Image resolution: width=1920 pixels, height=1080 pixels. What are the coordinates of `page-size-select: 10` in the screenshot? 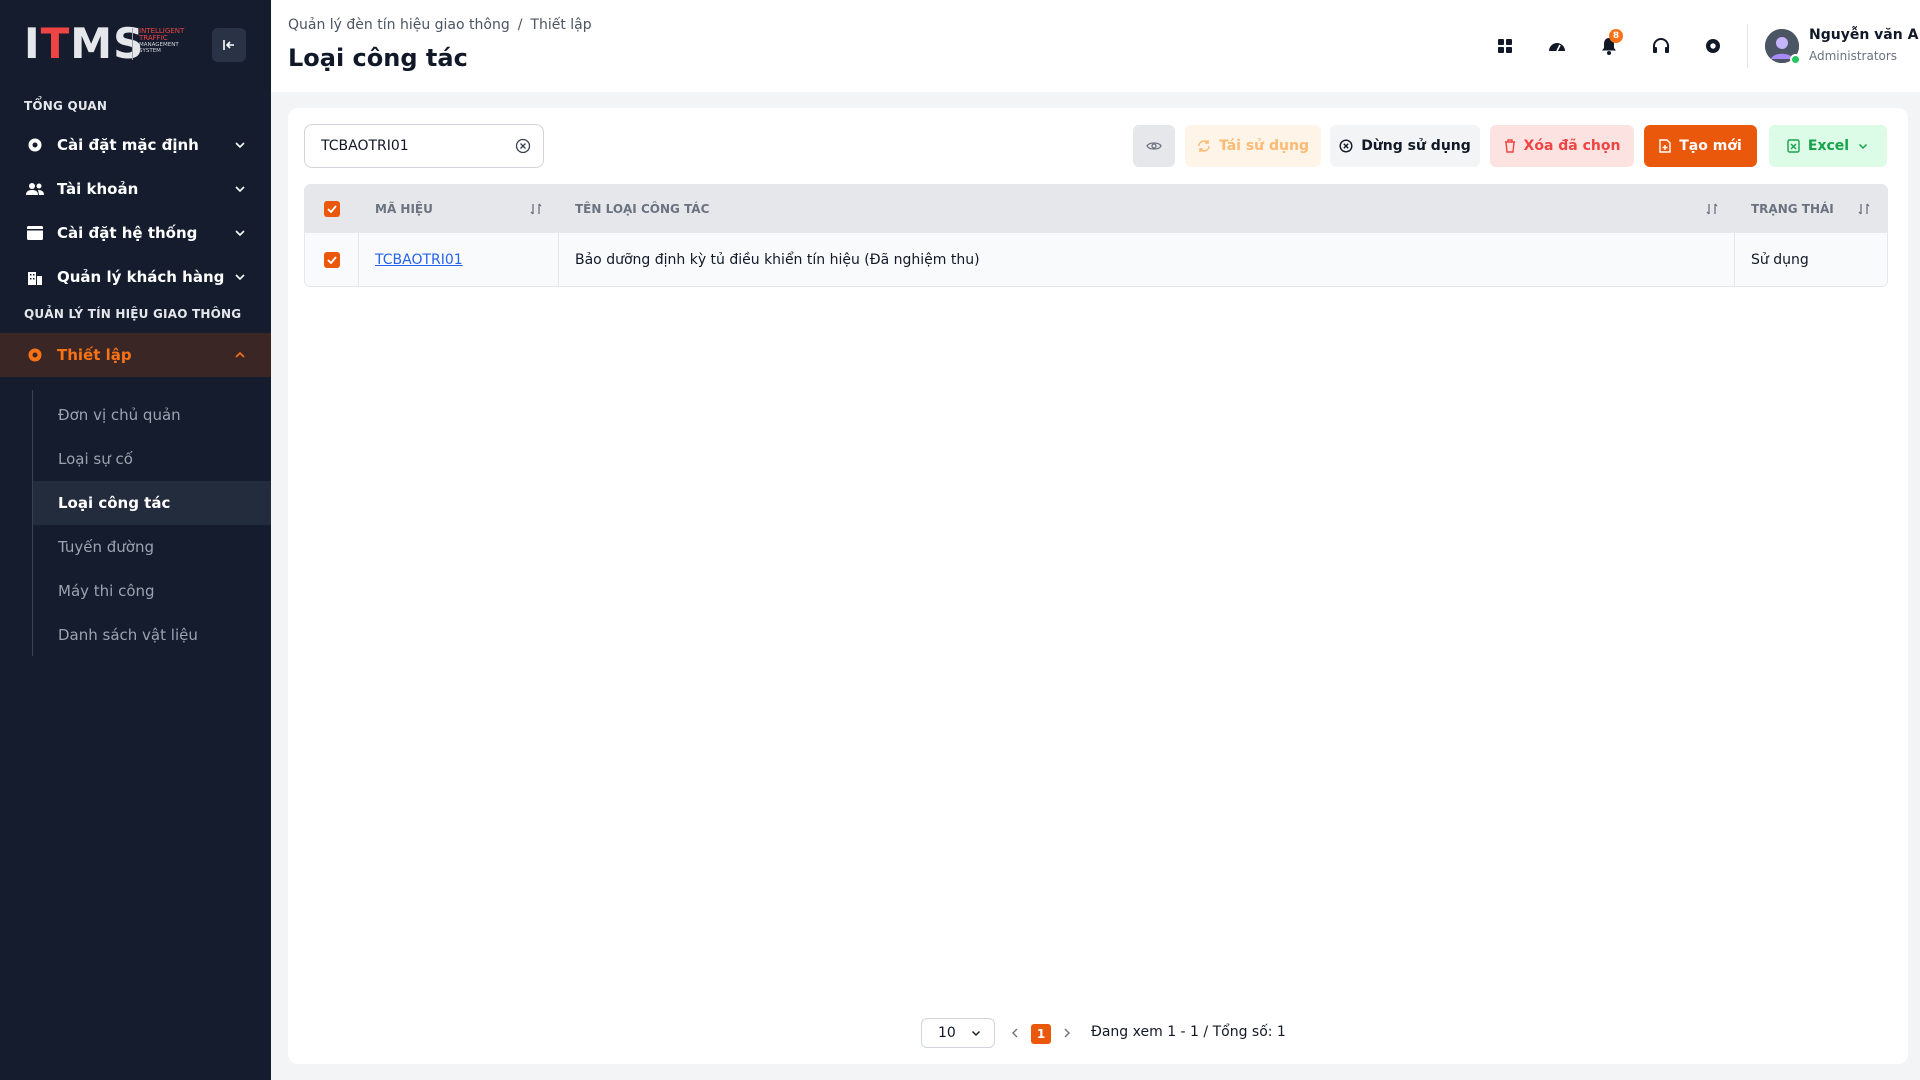 It's located at (958, 1033).